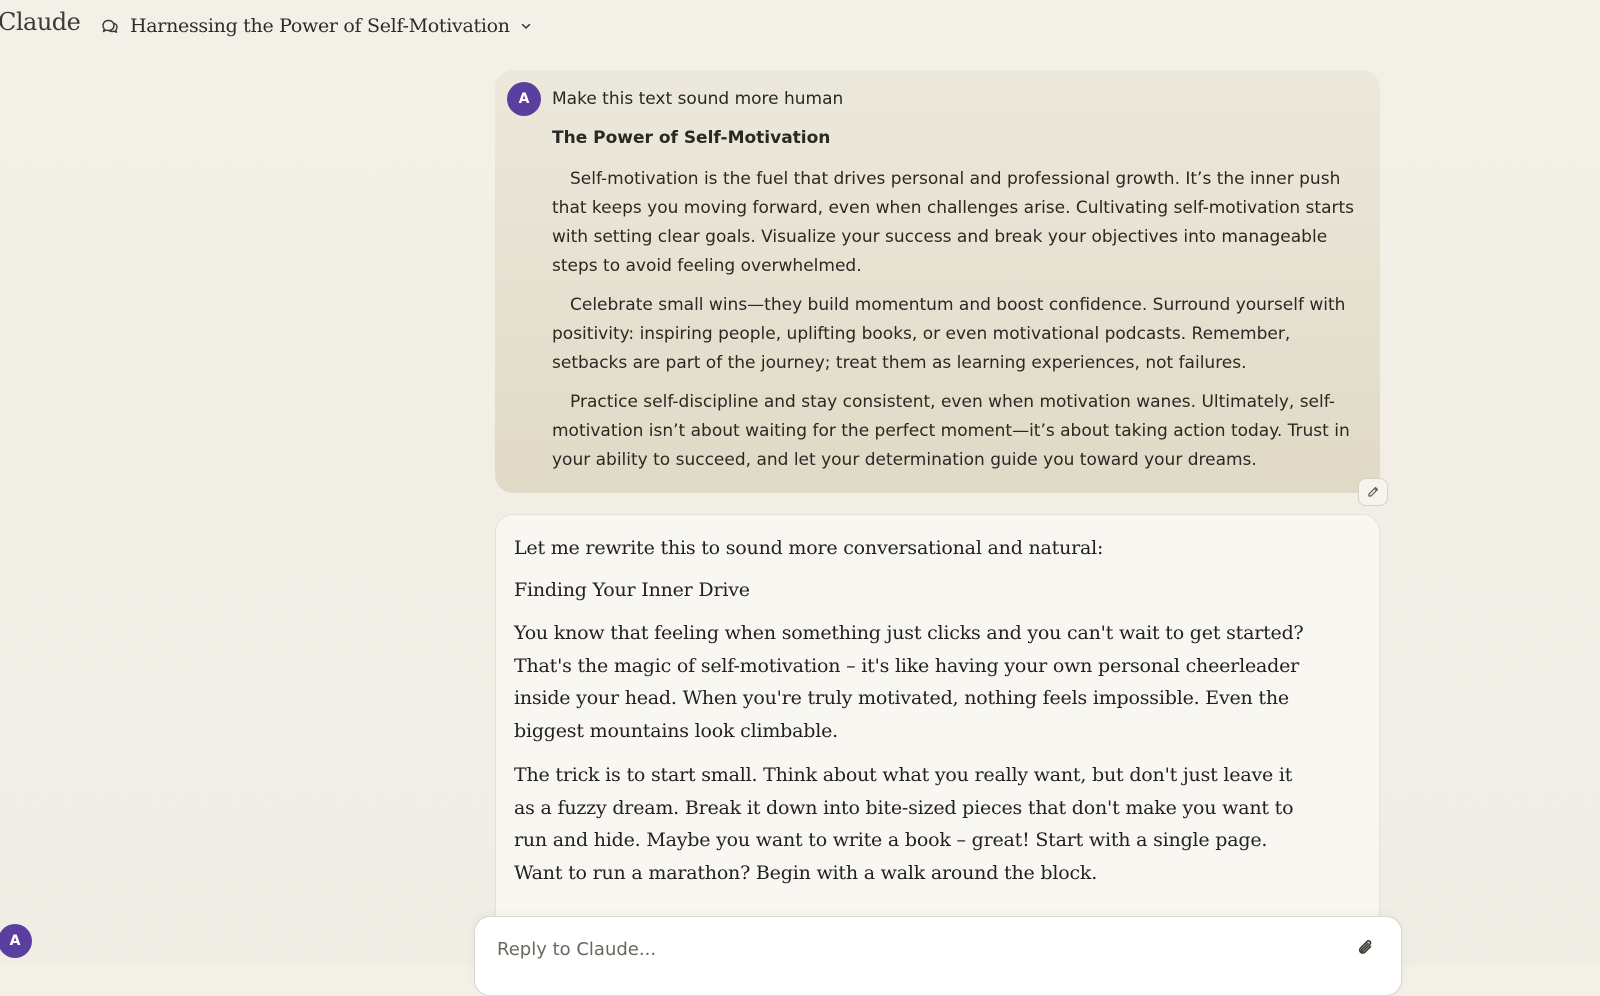  Describe the element at coordinates (320, 26) in the screenshot. I see `chat-title-text: Harnessing the Power of Self-Motivation` at that location.